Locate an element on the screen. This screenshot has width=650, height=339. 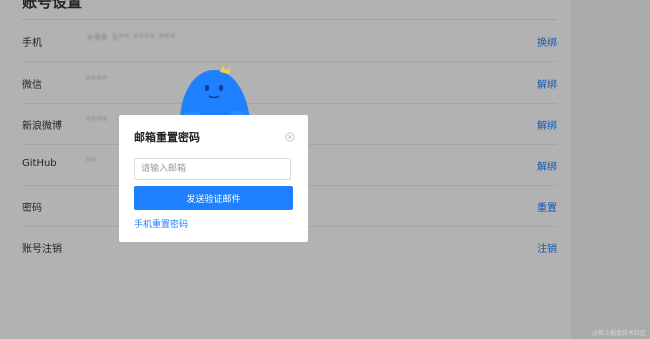
watermark: @稀土掘金技术社区 is located at coordinates (618, 333).